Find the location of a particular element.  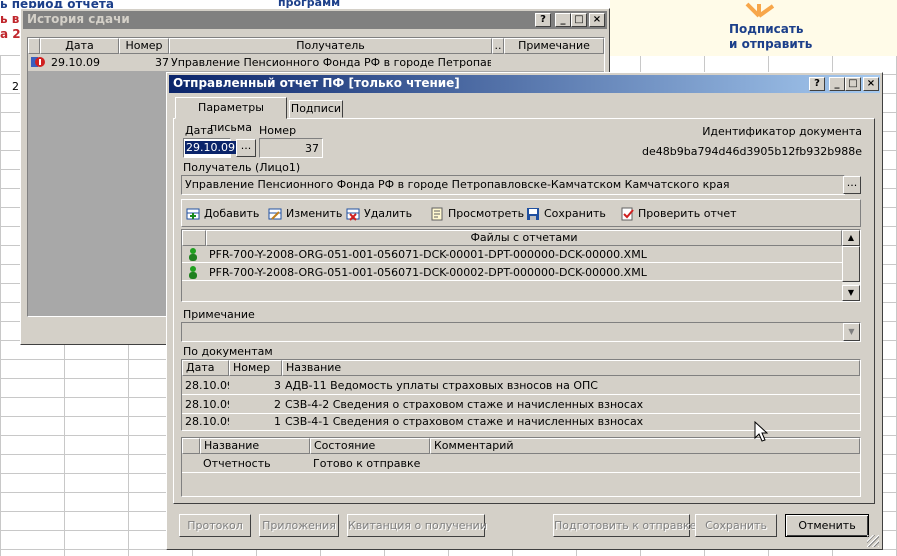

promo-title-2: и отправить is located at coordinates (770, 44).